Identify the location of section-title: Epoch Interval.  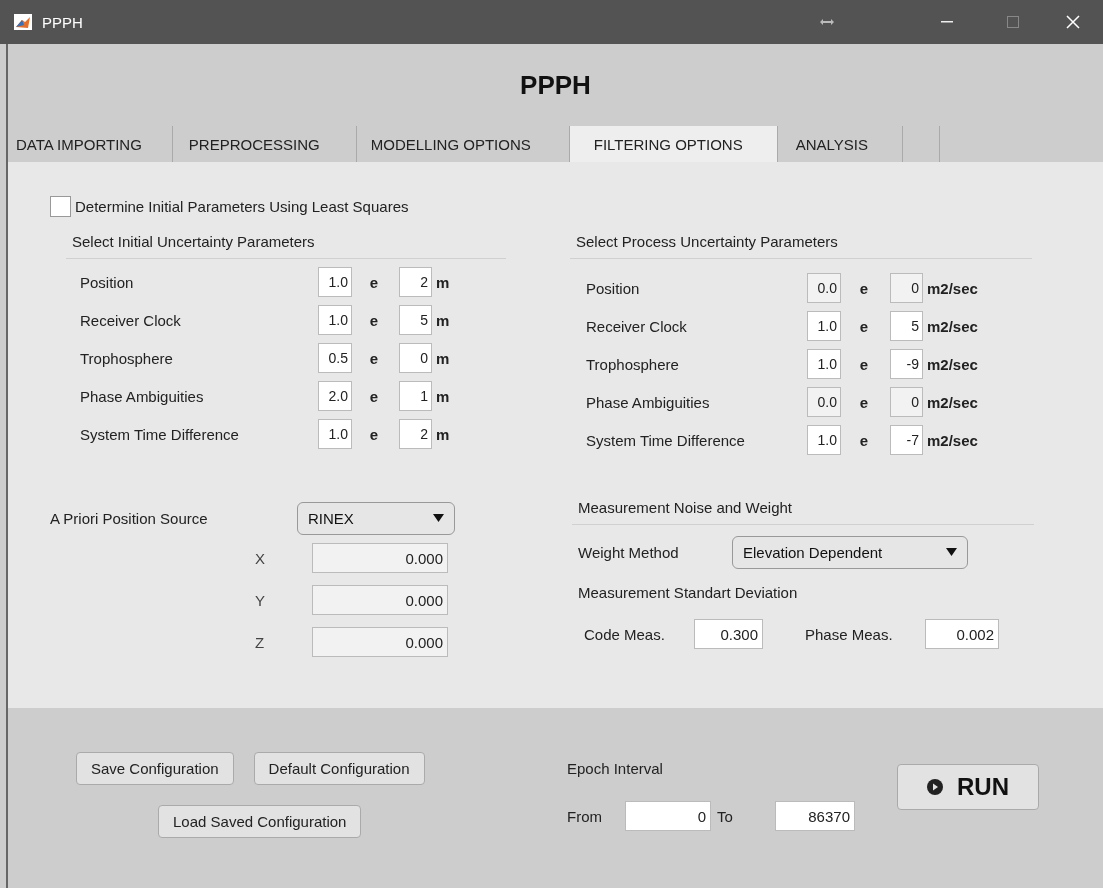
(615, 768).